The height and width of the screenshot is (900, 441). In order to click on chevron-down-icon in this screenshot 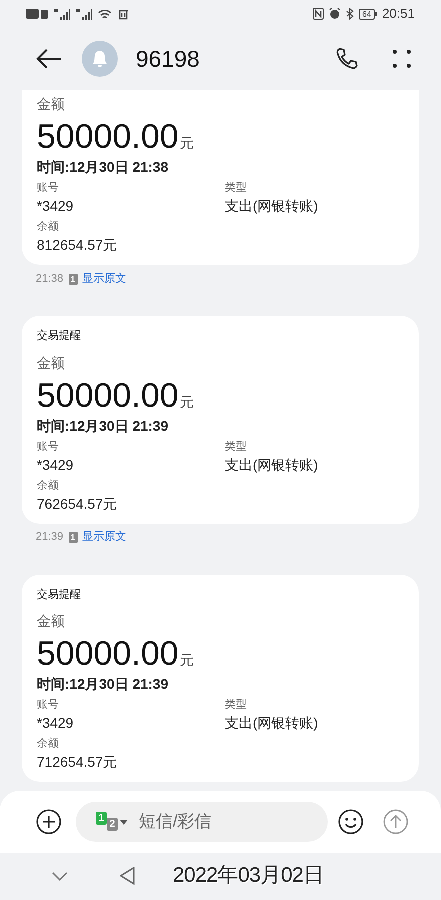, I will do `click(60, 876)`.